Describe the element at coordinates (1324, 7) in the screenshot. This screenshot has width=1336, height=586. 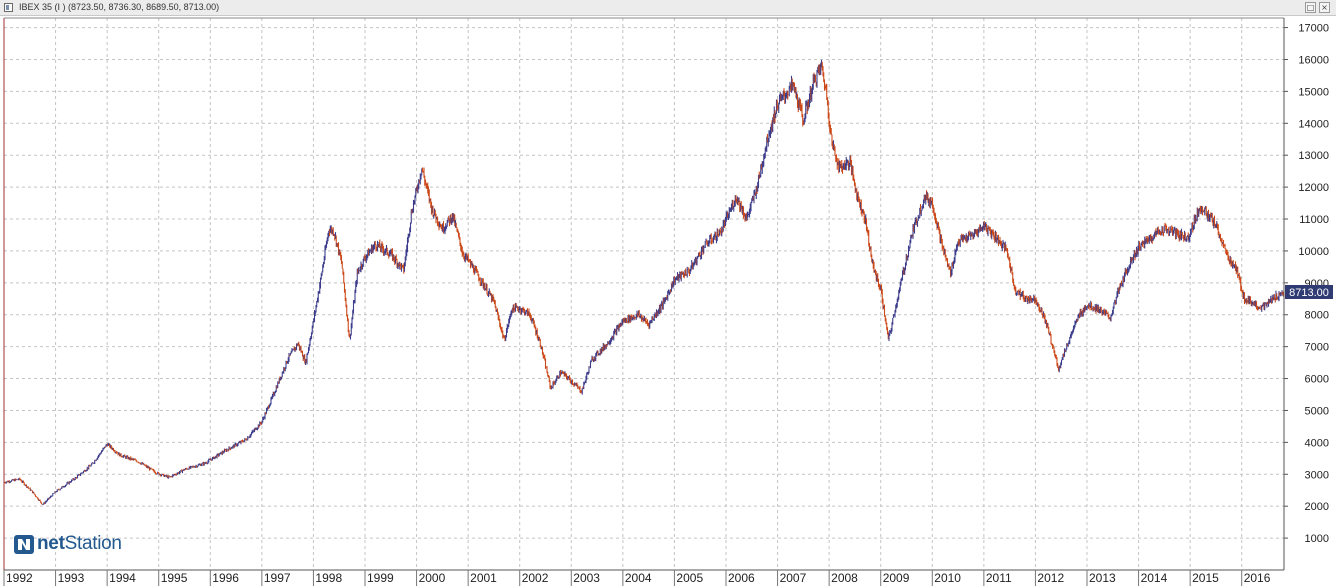
I see `close-button: ×` at that location.